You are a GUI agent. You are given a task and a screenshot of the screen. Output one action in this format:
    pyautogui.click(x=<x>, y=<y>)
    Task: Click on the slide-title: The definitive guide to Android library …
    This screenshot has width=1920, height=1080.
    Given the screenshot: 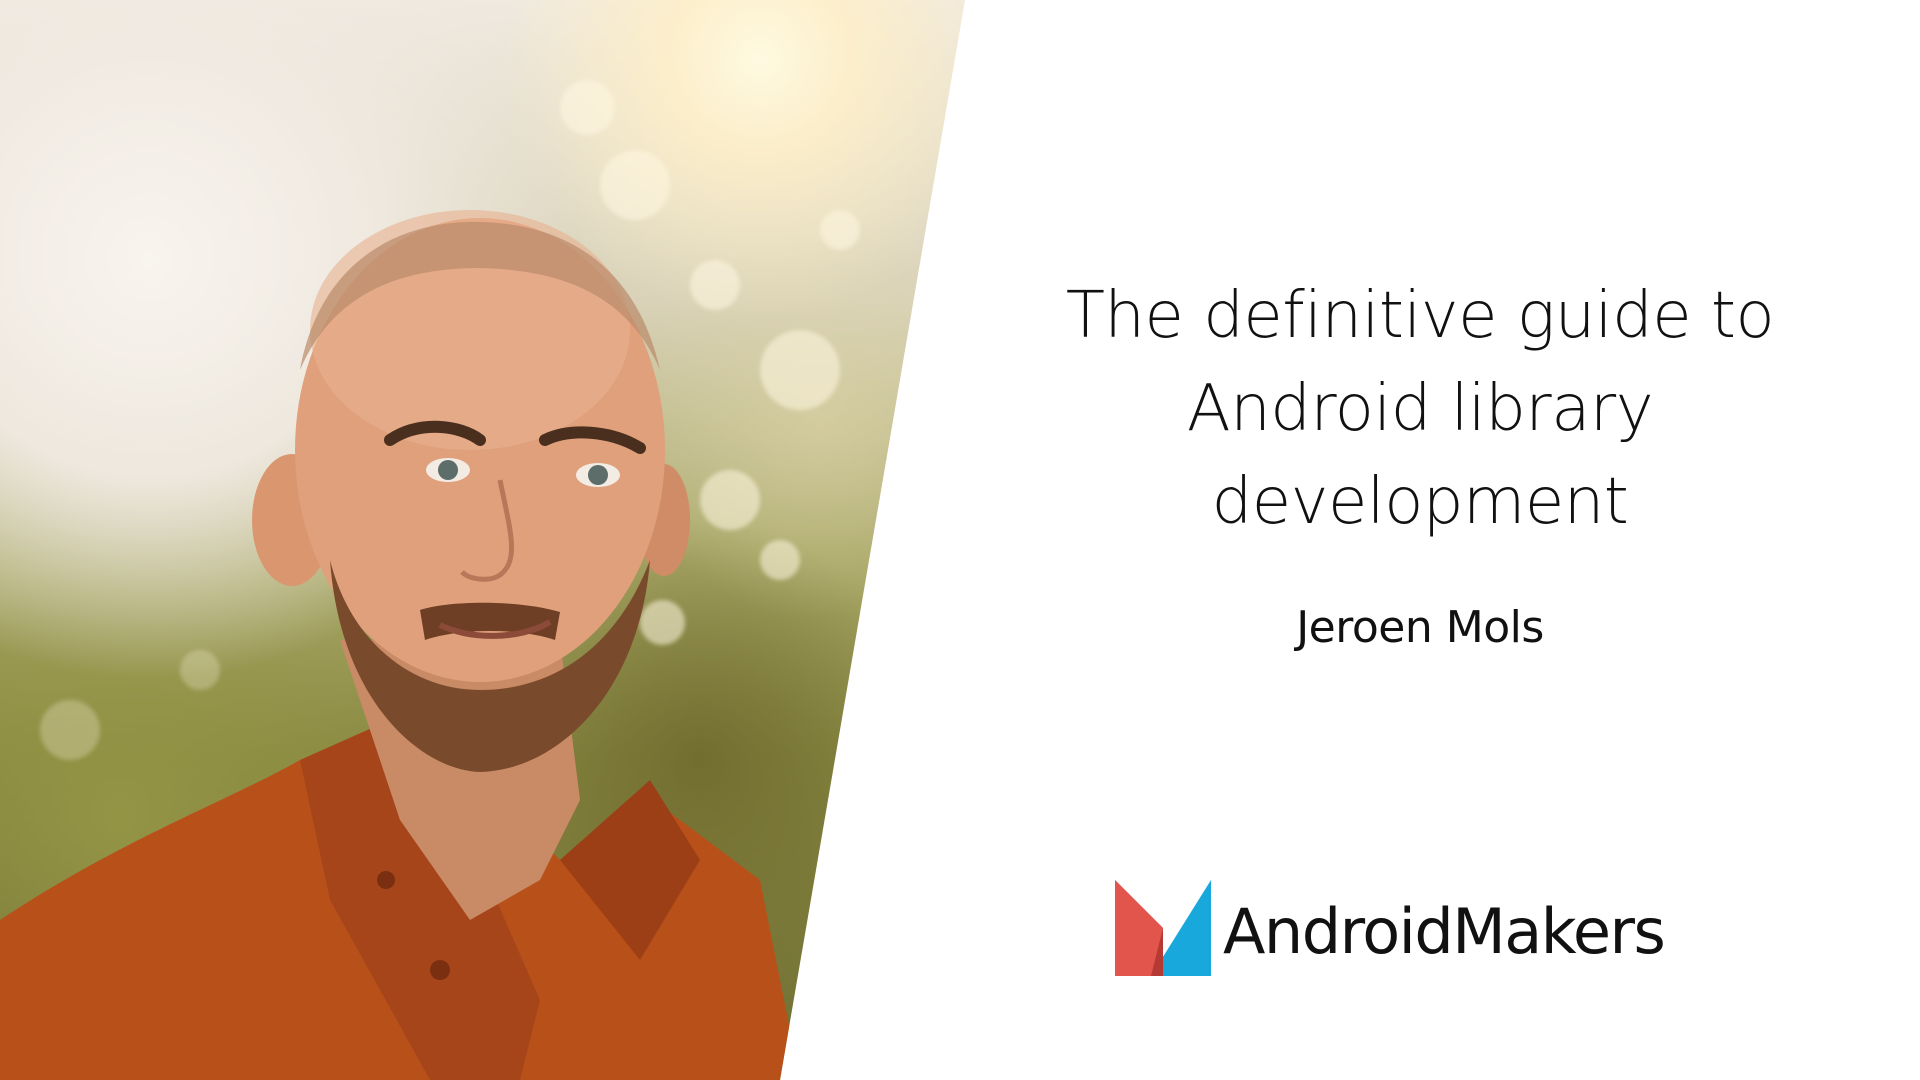 What is the action you would take?
    pyautogui.click(x=1420, y=409)
    